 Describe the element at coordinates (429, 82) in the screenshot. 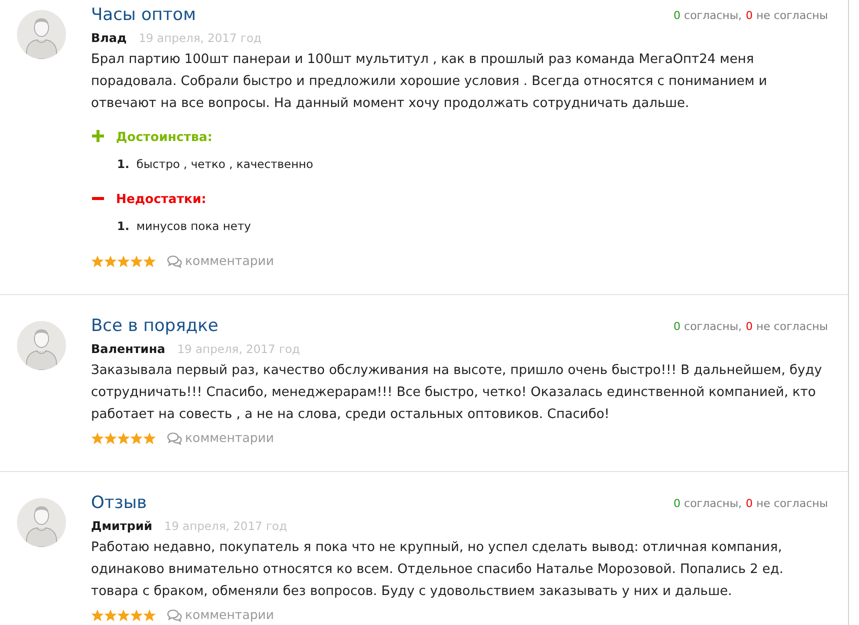

I see `review-text: Брал партию 100шт панераи и 100шт мультитул , как в прошлый раз команда МегаОпт24 меня порадовала. Собрали быстро и предложили хорошие условия . Всегда относятся с пониманием и отвечают на все вопросы. На данный момент хочу продолжать сотрудничать дальше.` at that location.